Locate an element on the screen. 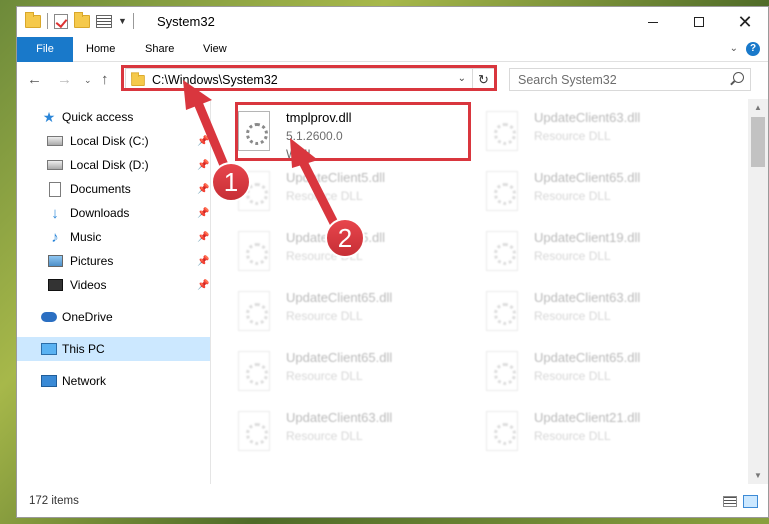  file-item: UpdateClient19.dll Resource DLL is located at coordinates (580, 251).